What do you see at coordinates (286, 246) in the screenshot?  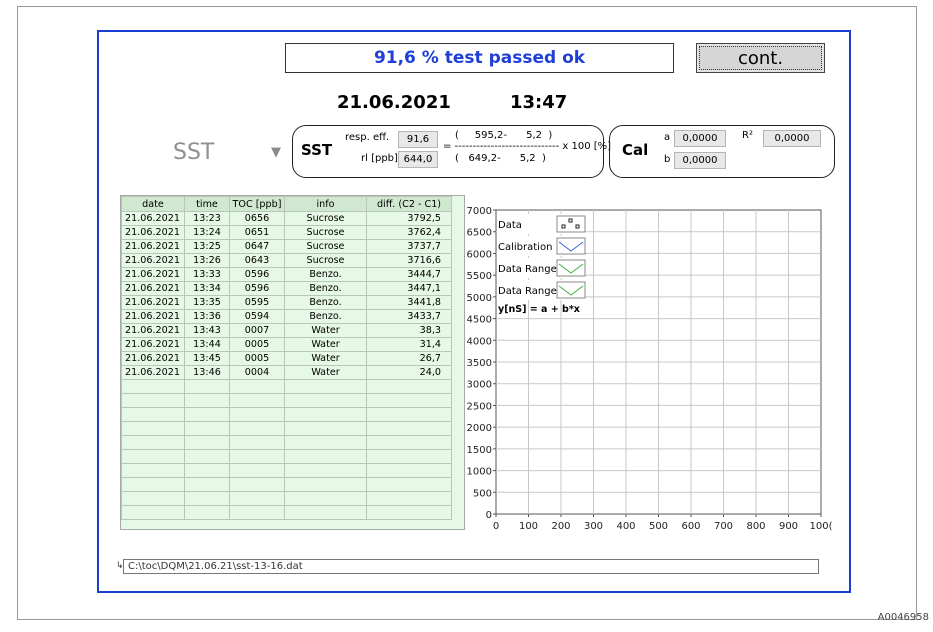 I see `table-row: 21.06.2021 13:25 0647 Sucrose 3737,7` at bounding box center [286, 246].